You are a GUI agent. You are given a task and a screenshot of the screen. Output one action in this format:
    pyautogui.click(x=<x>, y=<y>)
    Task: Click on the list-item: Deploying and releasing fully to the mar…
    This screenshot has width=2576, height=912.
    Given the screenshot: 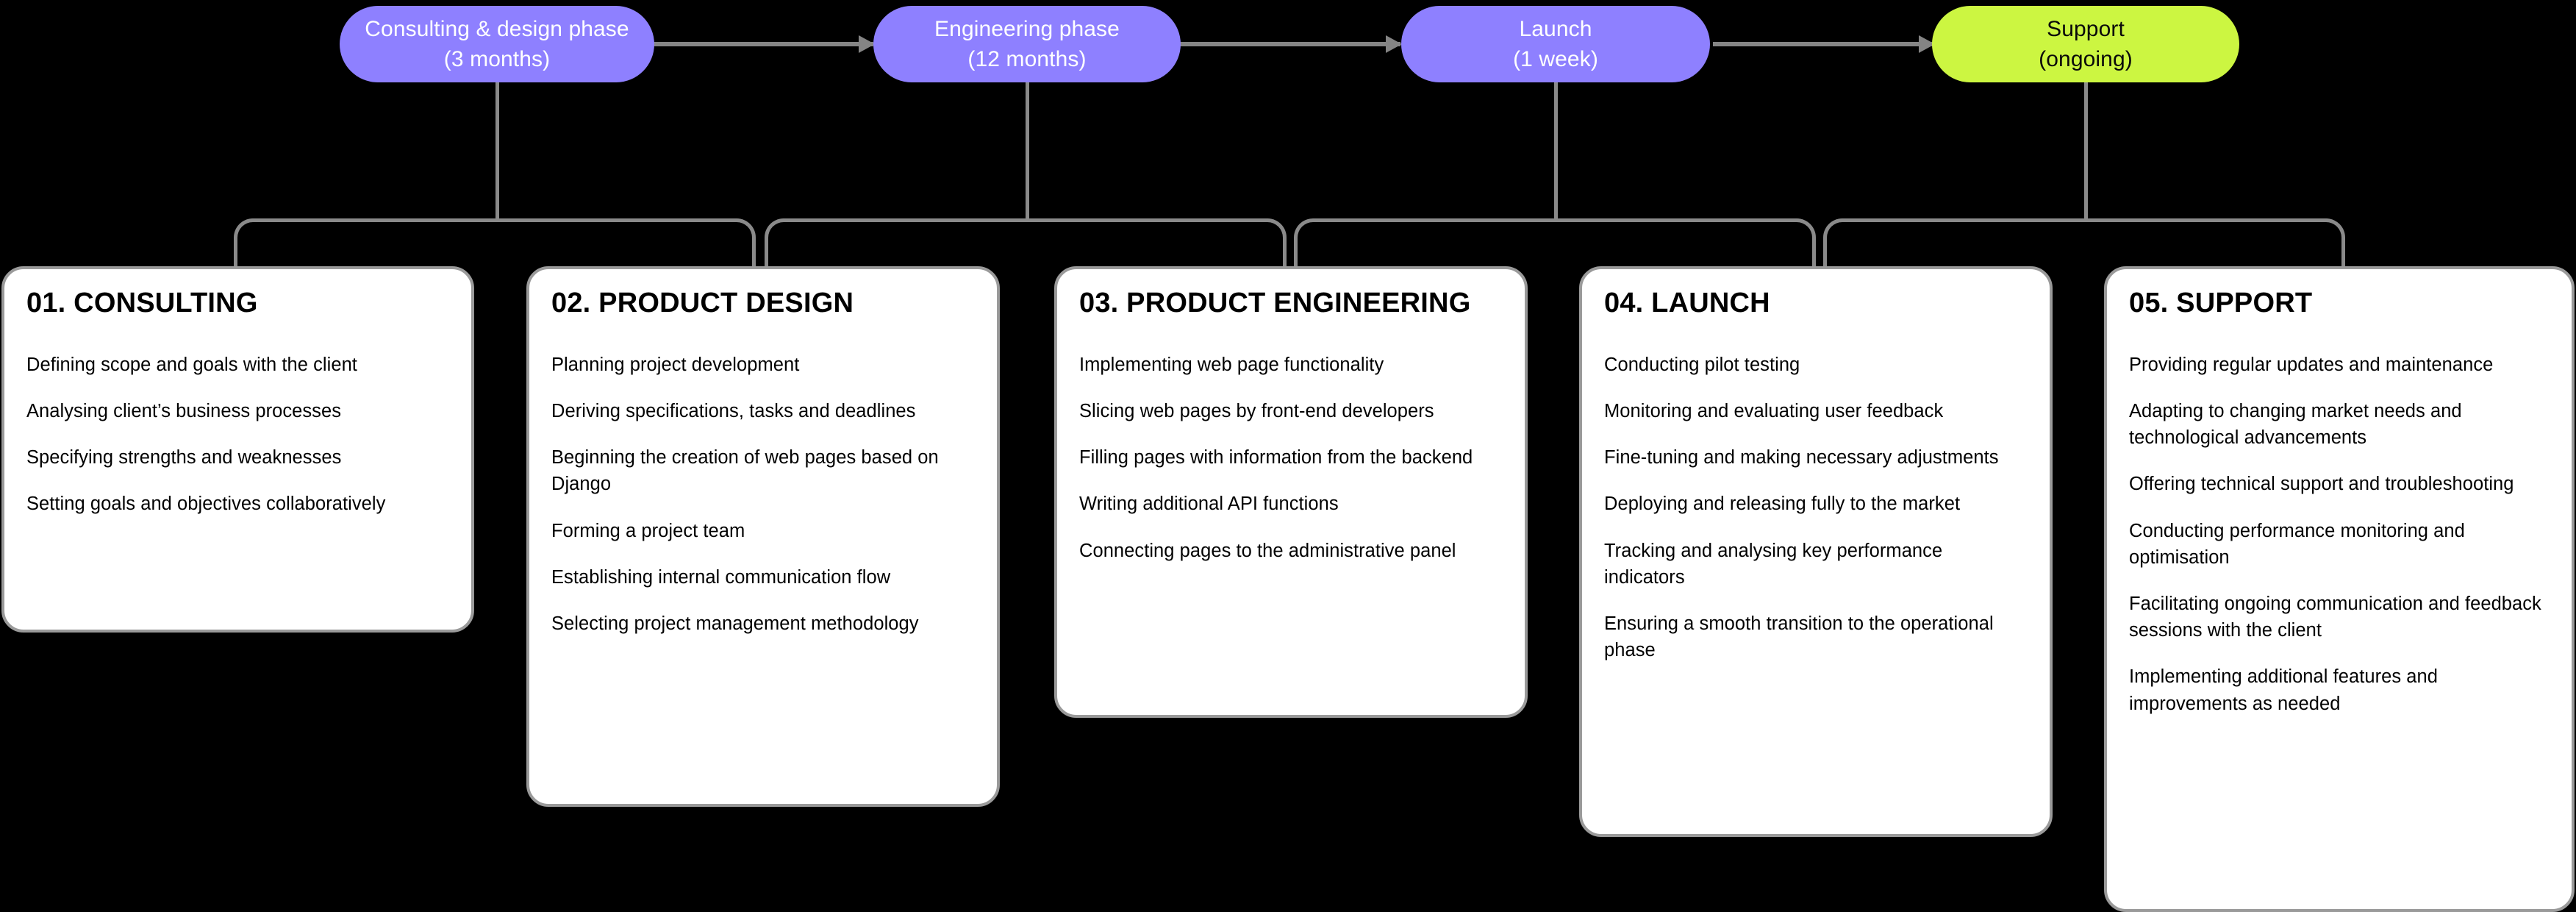 What is the action you would take?
    pyautogui.click(x=1783, y=504)
    